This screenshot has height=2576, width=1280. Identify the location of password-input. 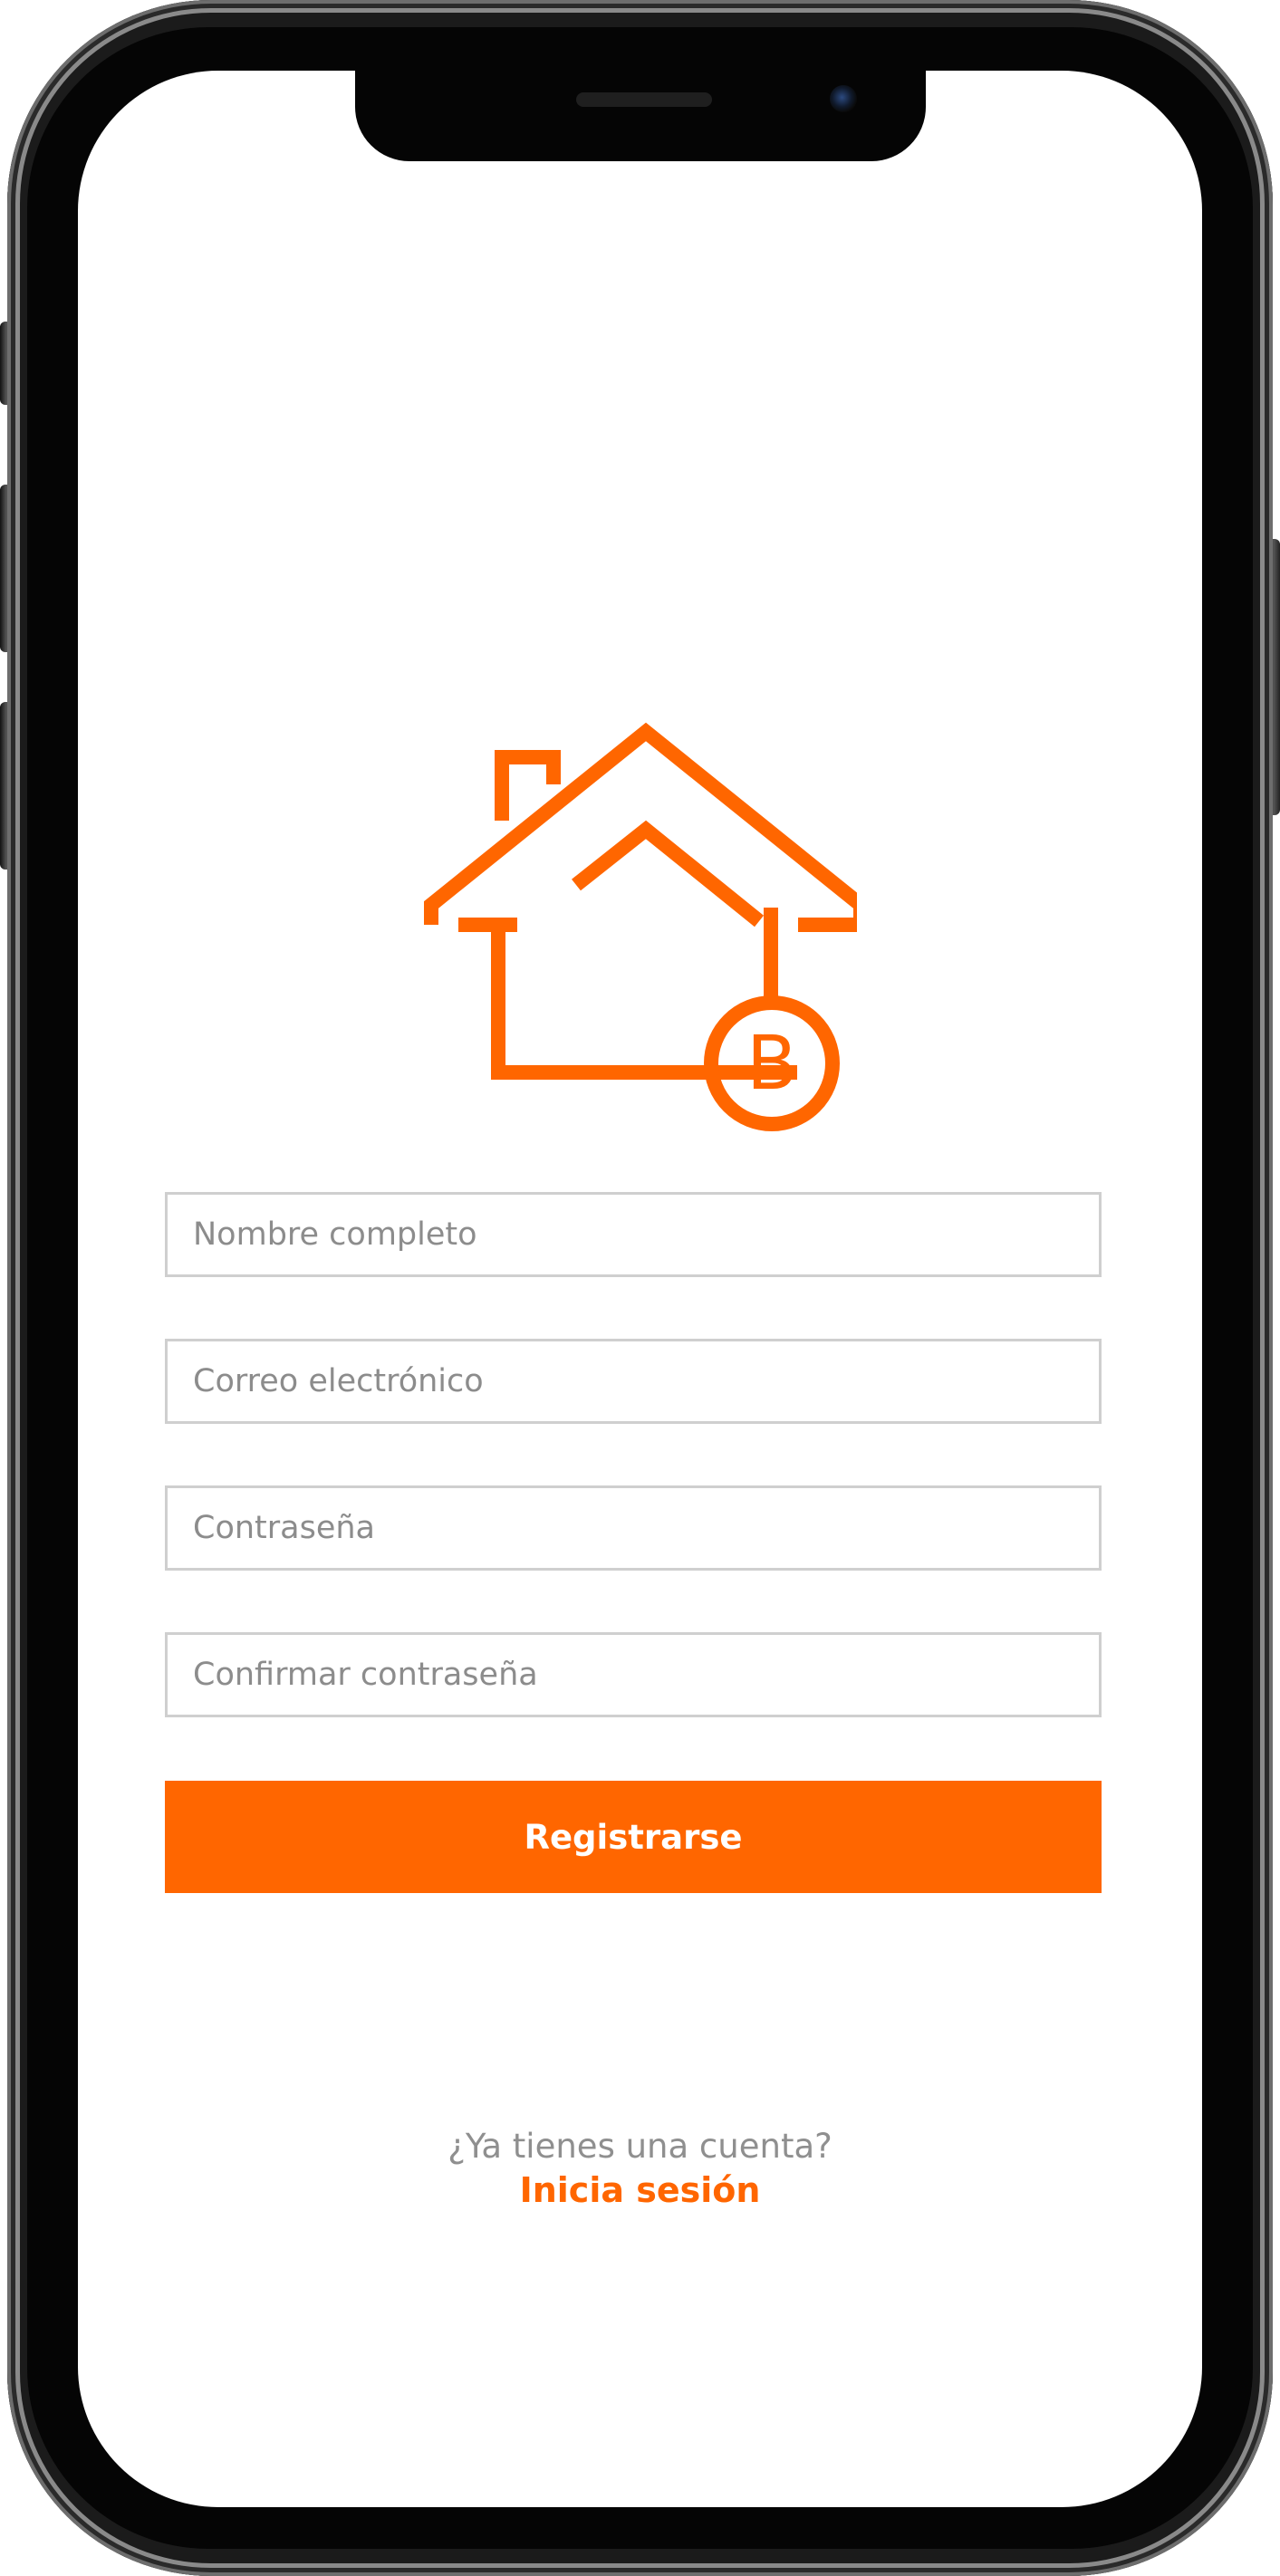
(633, 1528).